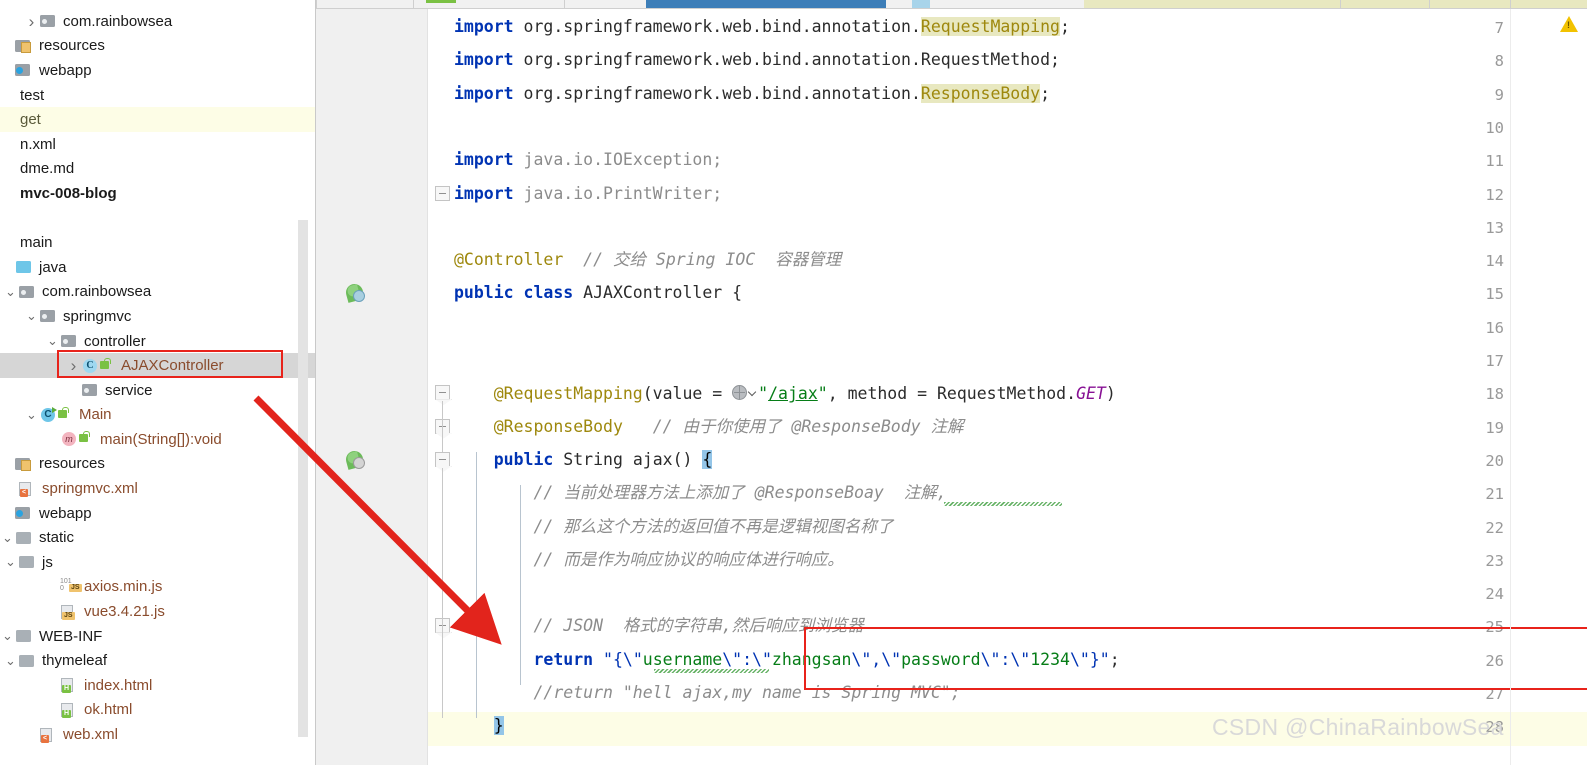  I want to click on code-line: import java.io.PrintWriter;, so click(588, 193).